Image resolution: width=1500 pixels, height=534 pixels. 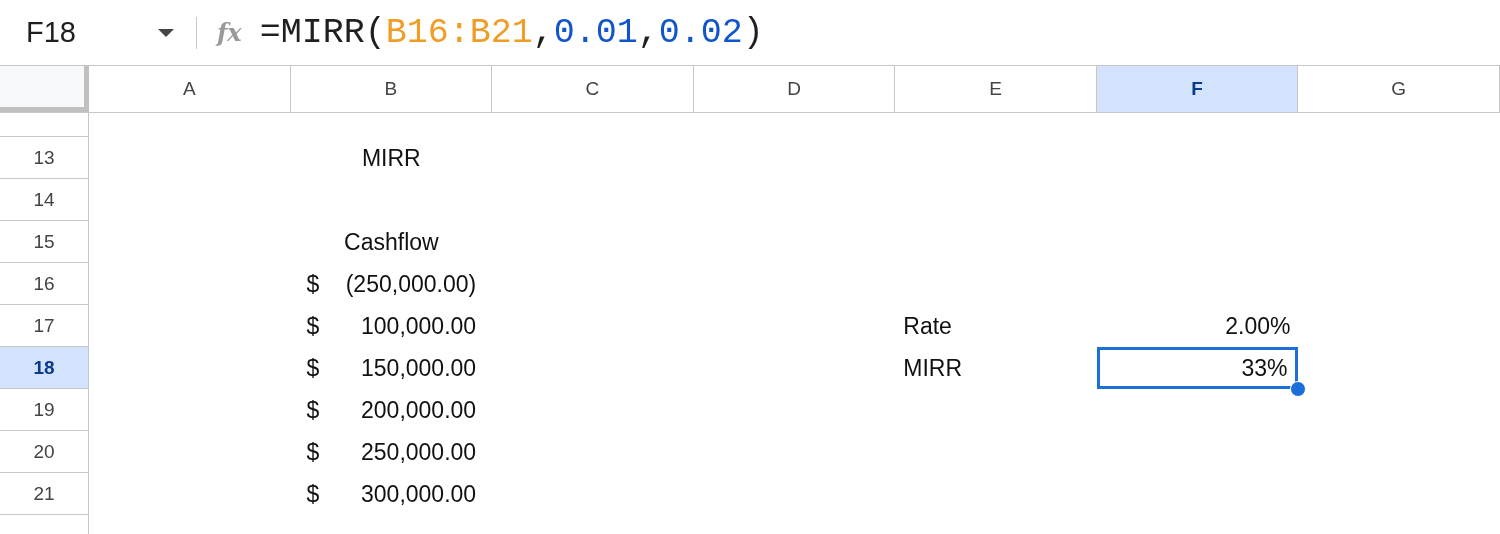 I want to click on fill-handle, so click(x=1298, y=389).